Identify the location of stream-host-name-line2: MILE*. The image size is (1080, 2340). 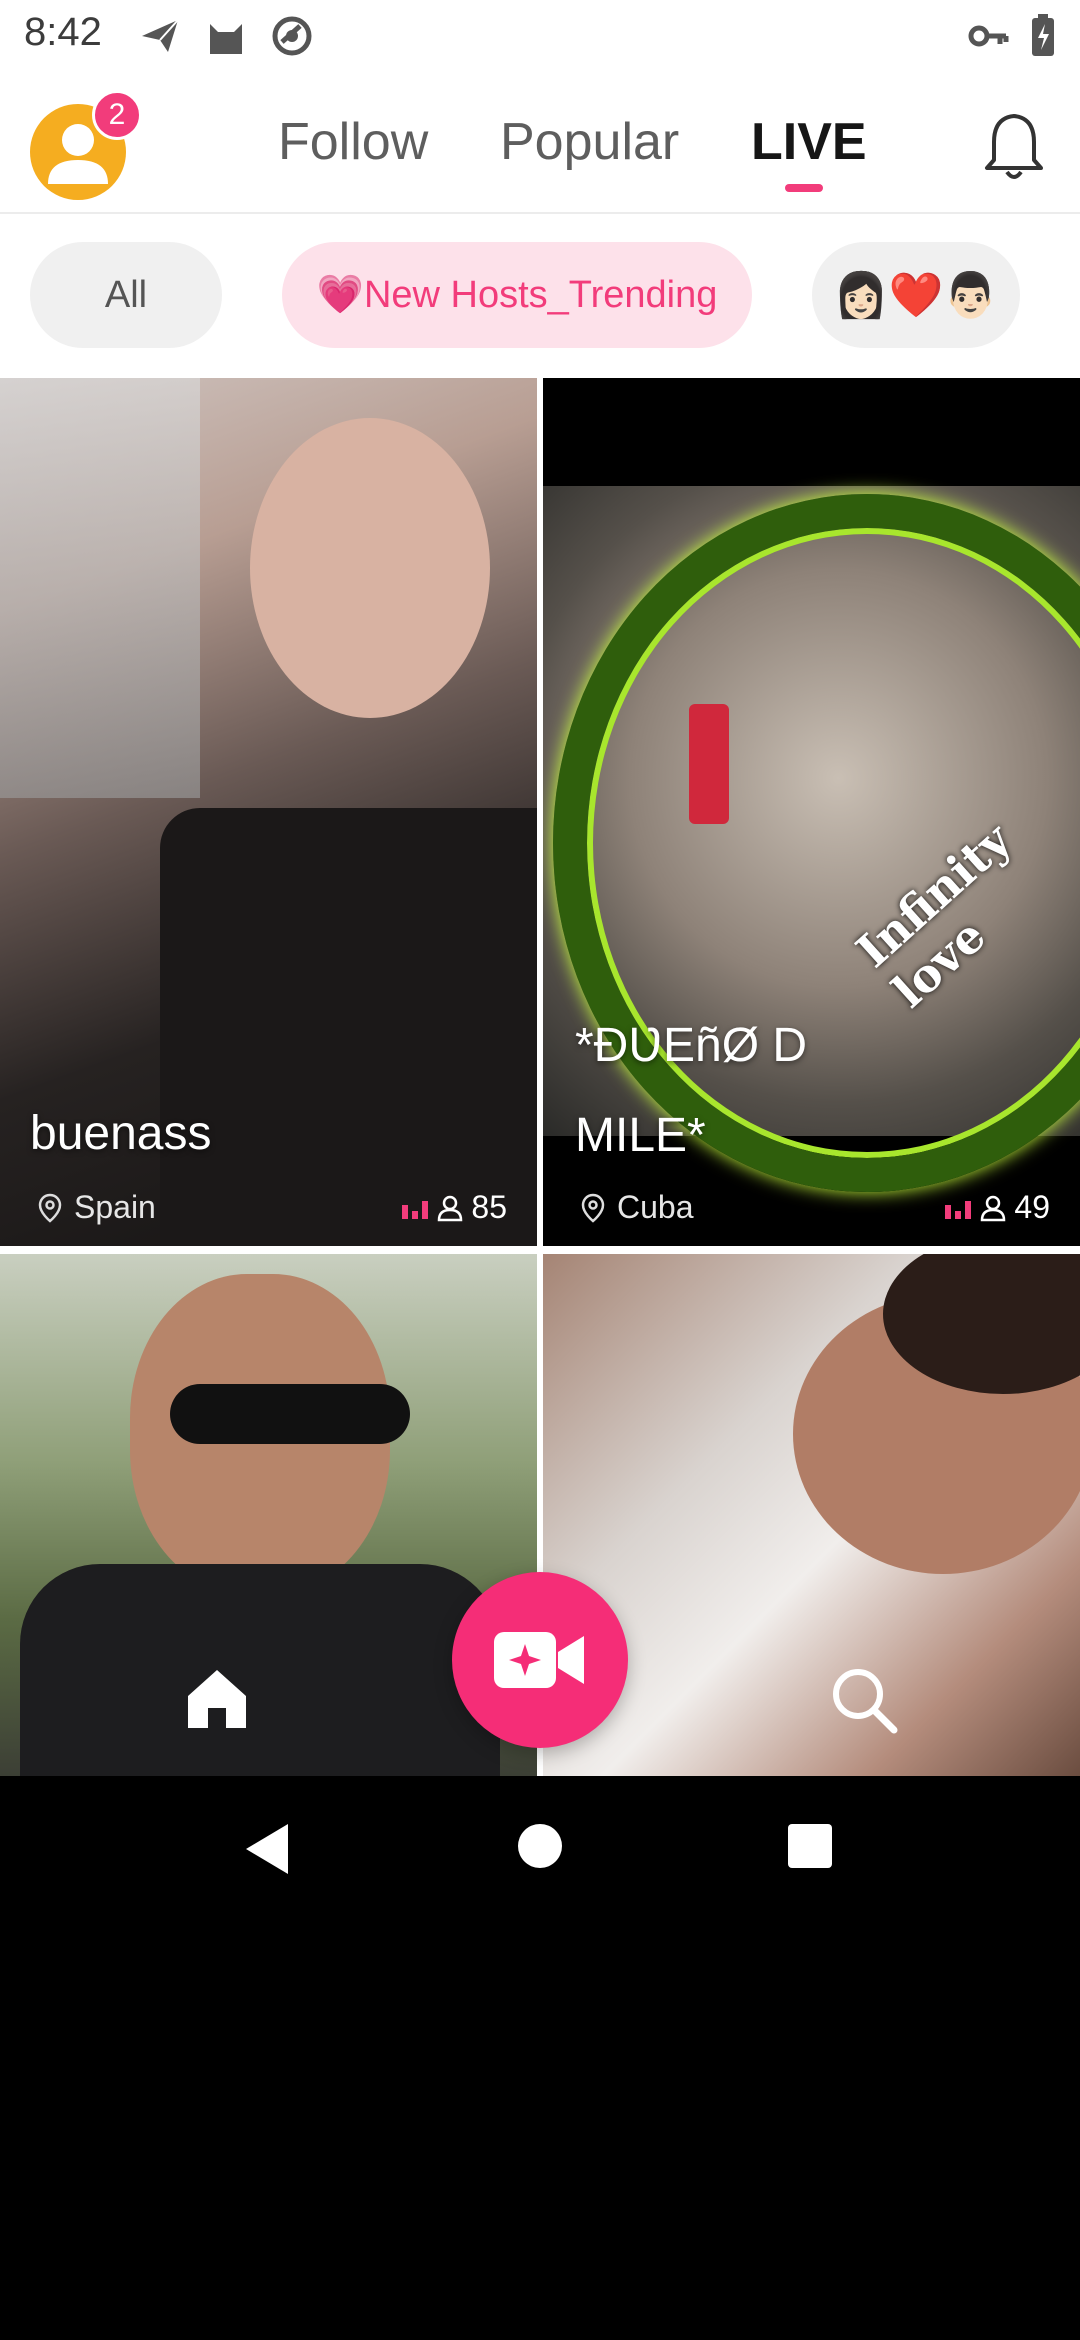
(640, 1135).